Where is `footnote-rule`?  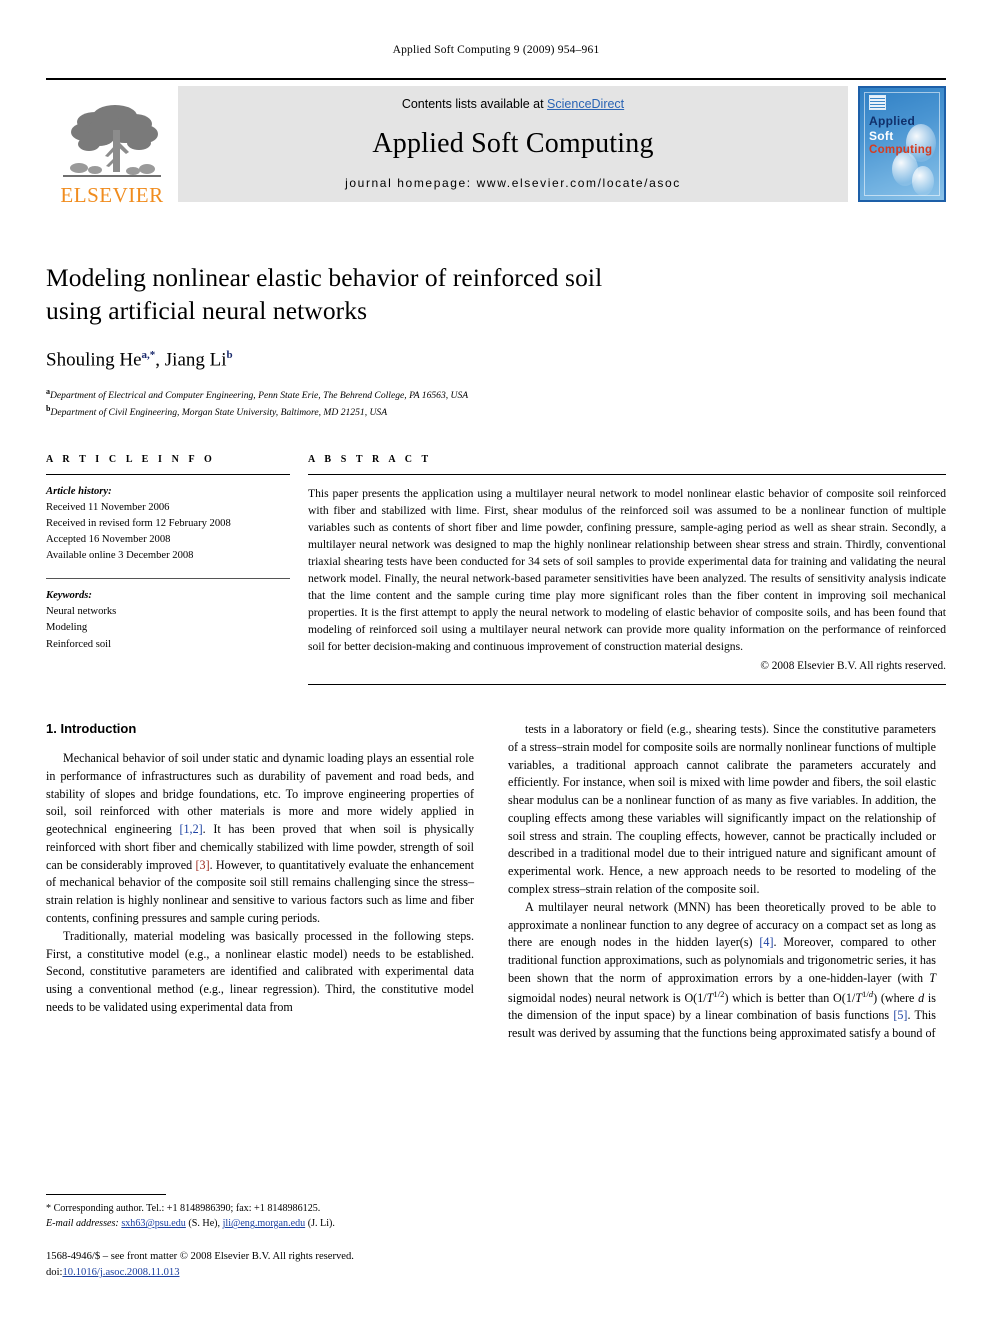 footnote-rule is located at coordinates (106, 1194).